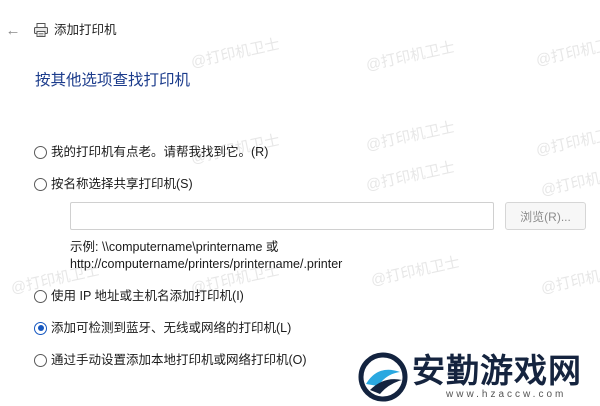 The width and height of the screenshot is (600, 406). Describe the element at coordinates (497, 370) in the screenshot. I see `logo-name: 安勤游戏网` at that location.